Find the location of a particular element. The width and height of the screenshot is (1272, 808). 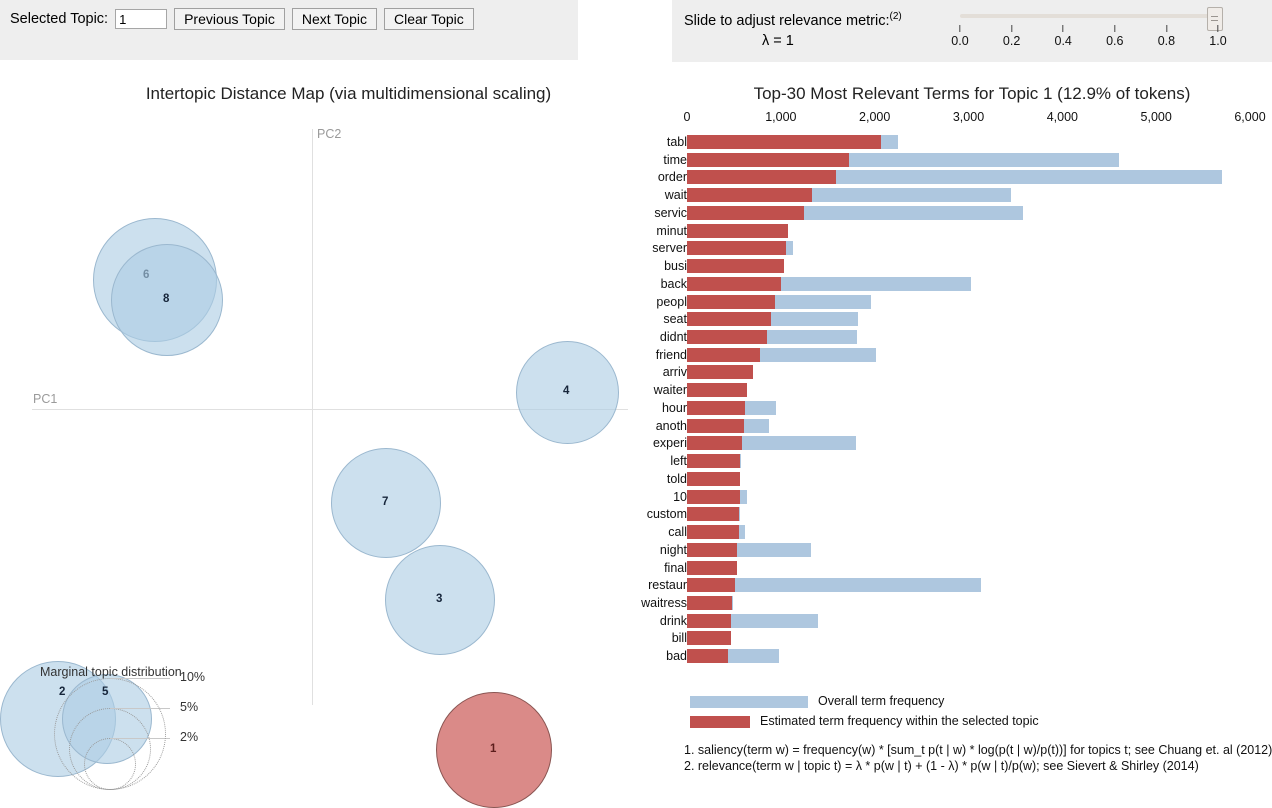

term-label-order: order is located at coordinates (627, 177).